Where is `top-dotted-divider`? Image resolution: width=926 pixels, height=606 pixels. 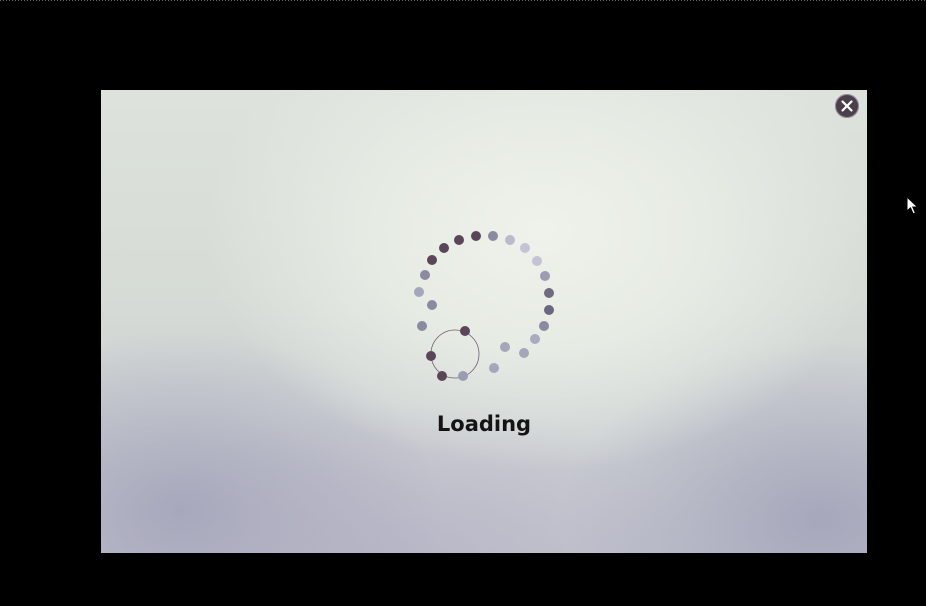
top-dotted-divider is located at coordinates (463, 0).